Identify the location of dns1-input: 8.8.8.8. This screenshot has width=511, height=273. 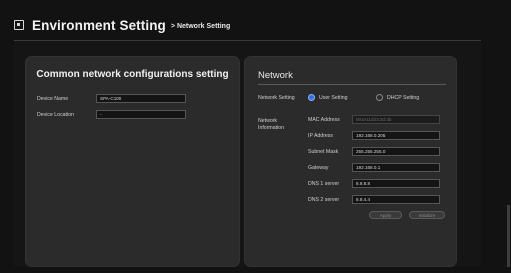
(396, 183).